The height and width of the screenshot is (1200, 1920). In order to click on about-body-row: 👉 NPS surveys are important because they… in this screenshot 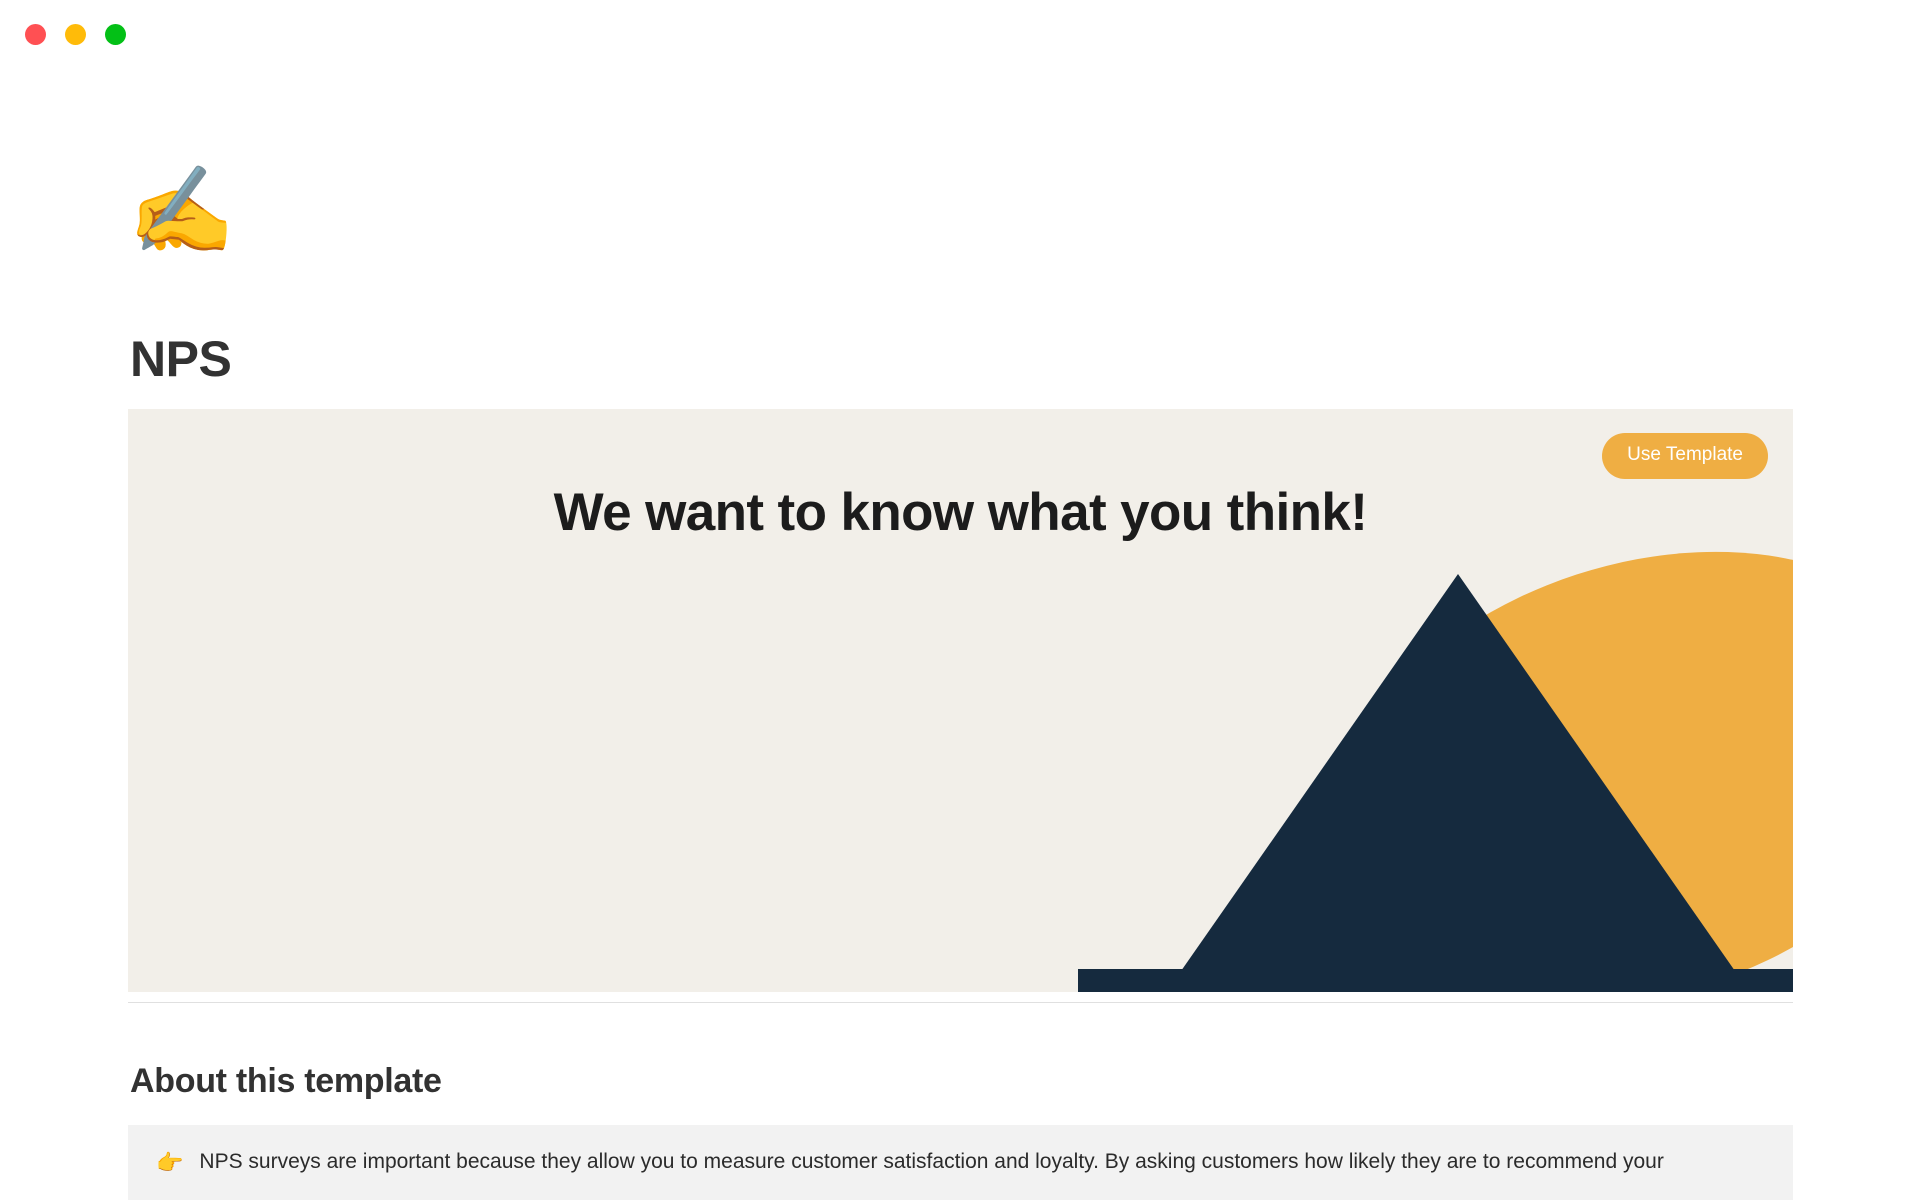, I will do `click(959, 1163)`.